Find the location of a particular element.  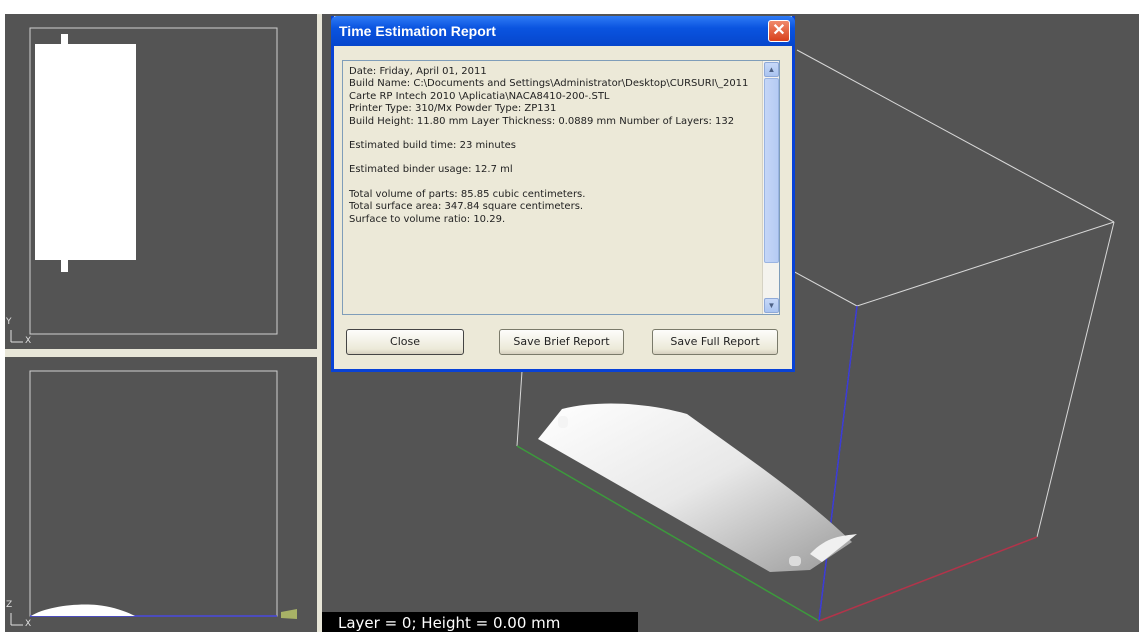

wing-pin-right is located at coordinates (795, 561).